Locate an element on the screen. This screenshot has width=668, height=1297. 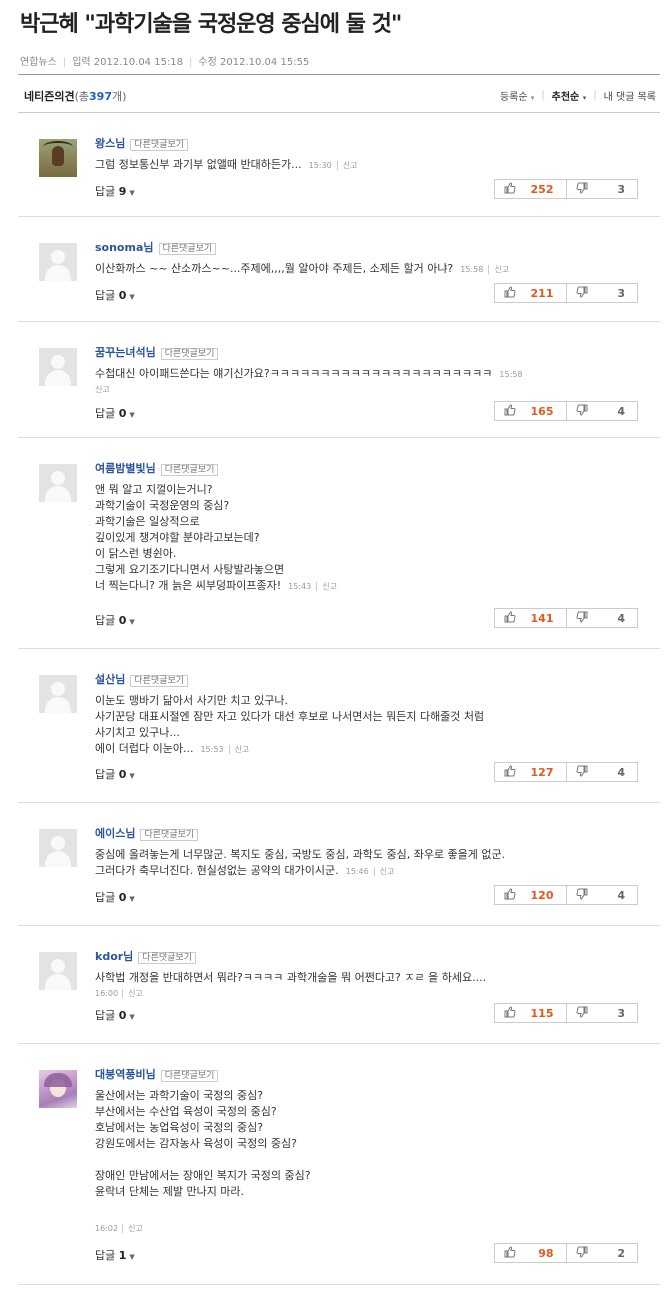
input-label: 입력 is located at coordinates (81, 62).